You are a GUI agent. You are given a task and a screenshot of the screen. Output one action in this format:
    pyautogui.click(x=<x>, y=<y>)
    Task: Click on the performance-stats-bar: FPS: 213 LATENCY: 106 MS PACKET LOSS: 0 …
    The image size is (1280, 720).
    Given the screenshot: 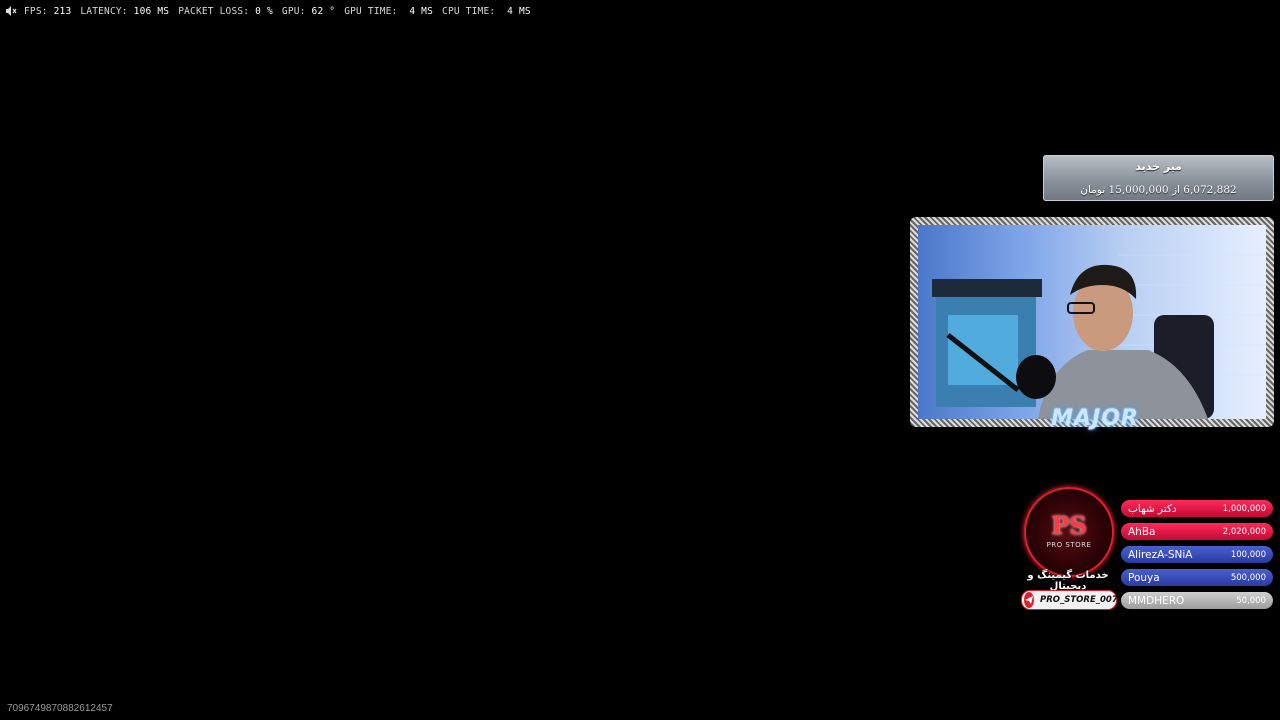 What is the action you would take?
    pyautogui.click(x=272, y=11)
    